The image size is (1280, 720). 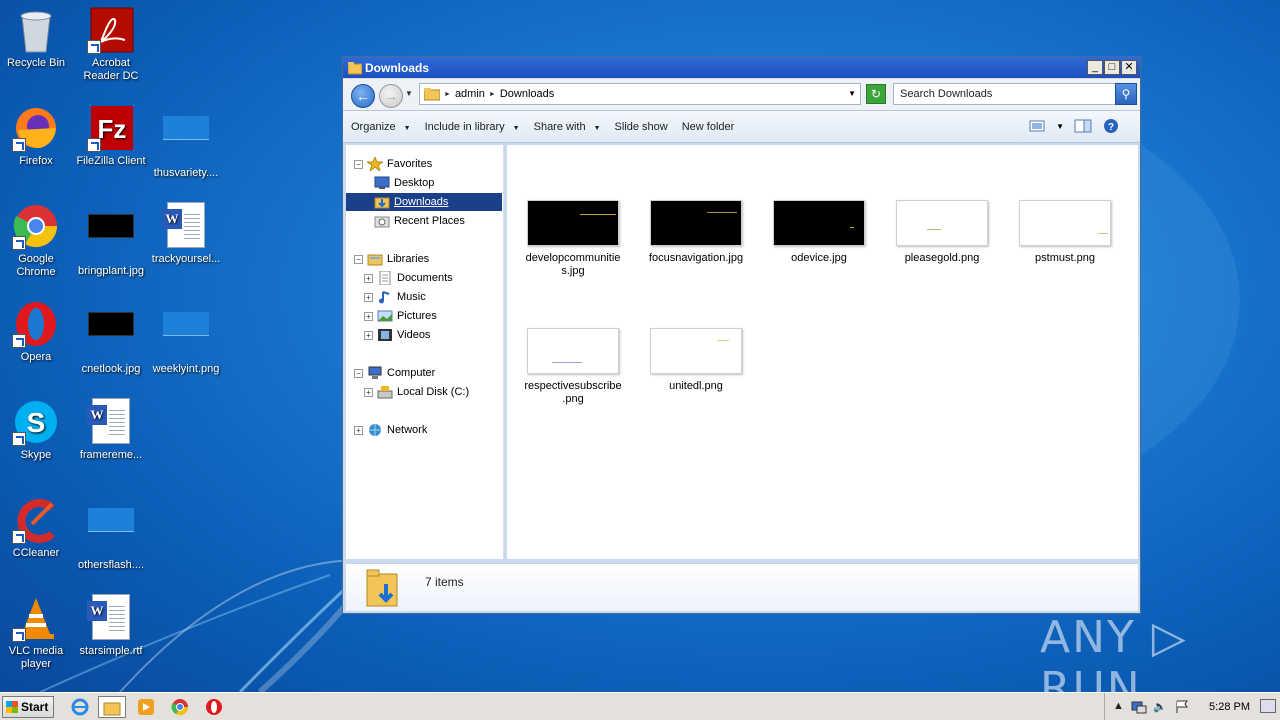 I want to click on taskbar-internet-explorer, so click(x=80, y=707).